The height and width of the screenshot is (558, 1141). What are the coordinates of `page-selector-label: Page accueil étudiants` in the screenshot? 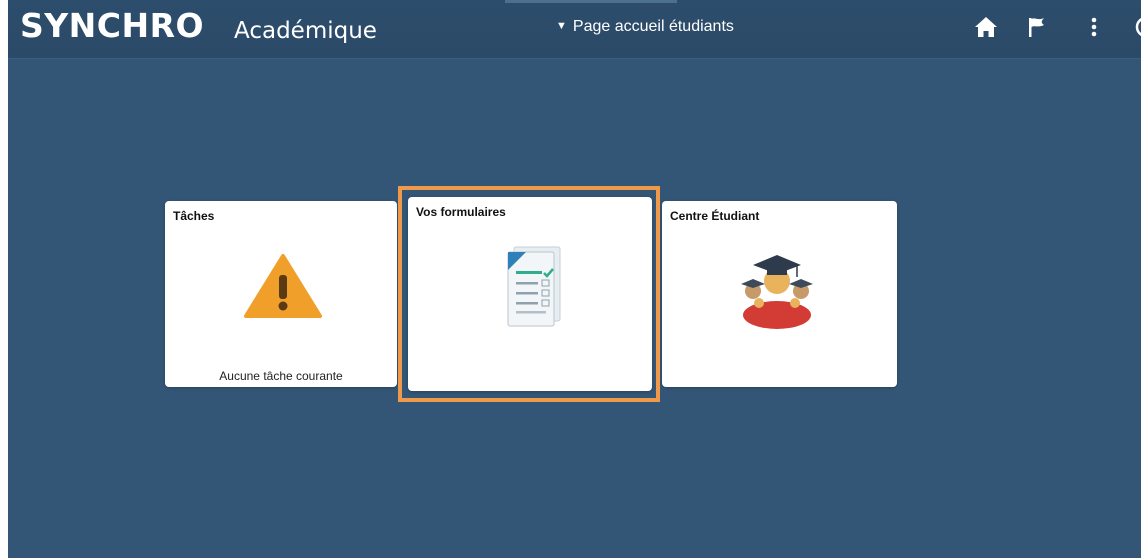 It's located at (653, 26).